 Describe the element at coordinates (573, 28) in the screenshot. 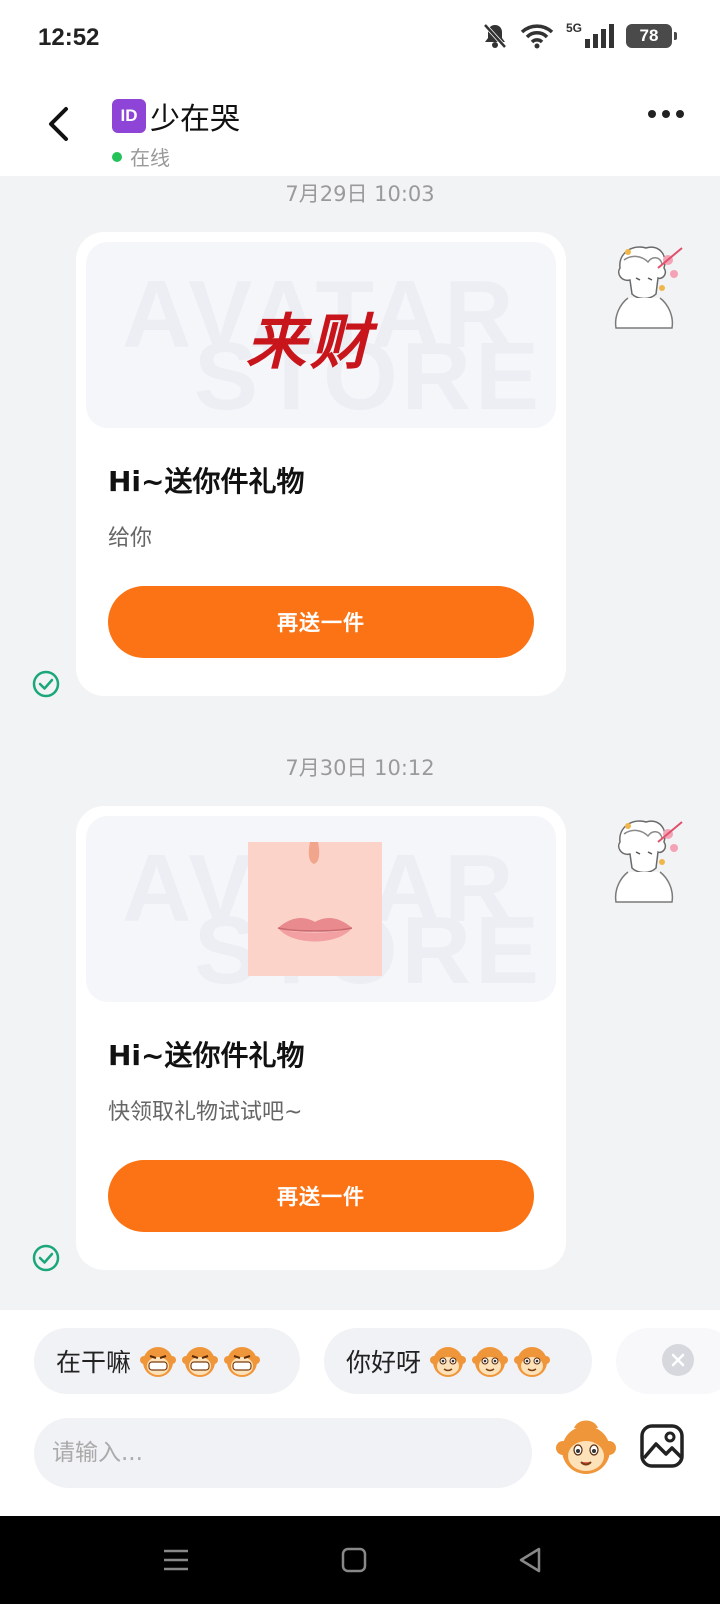

I see `network-type-label: 5G` at that location.